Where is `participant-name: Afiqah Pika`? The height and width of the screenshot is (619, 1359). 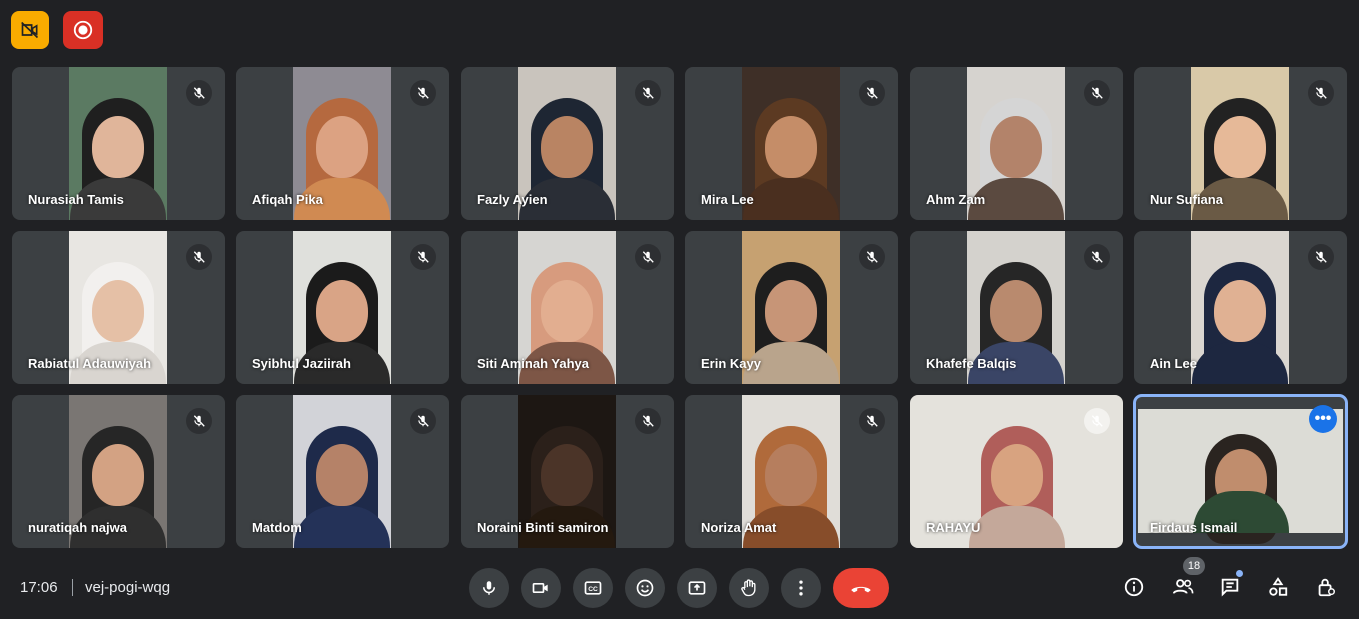
participant-name: Afiqah Pika is located at coordinates (287, 199).